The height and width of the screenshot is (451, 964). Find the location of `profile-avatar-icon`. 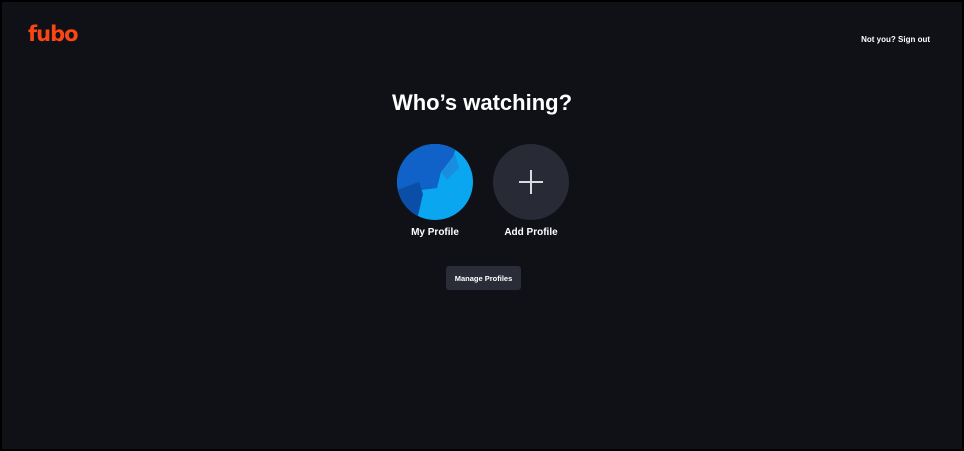

profile-avatar-icon is located at coordinates (435, 182).